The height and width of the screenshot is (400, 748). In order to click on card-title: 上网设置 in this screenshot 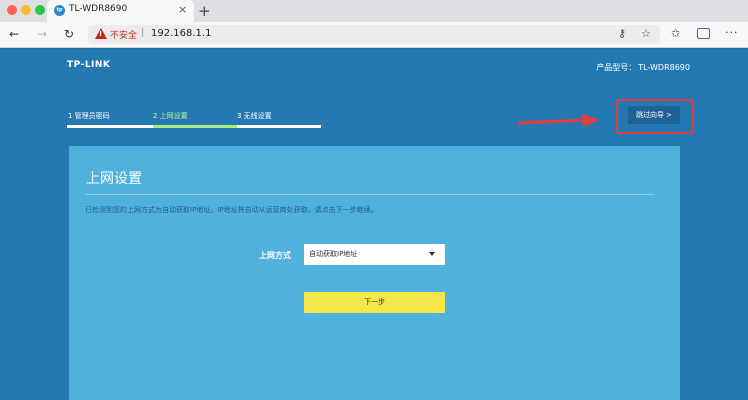, I will do `click(114, 179)`.